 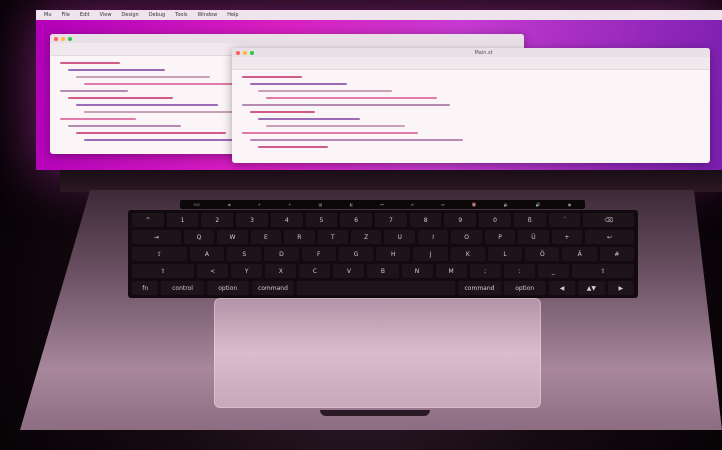 I want to click on key: M, so click(x=451, y=271).